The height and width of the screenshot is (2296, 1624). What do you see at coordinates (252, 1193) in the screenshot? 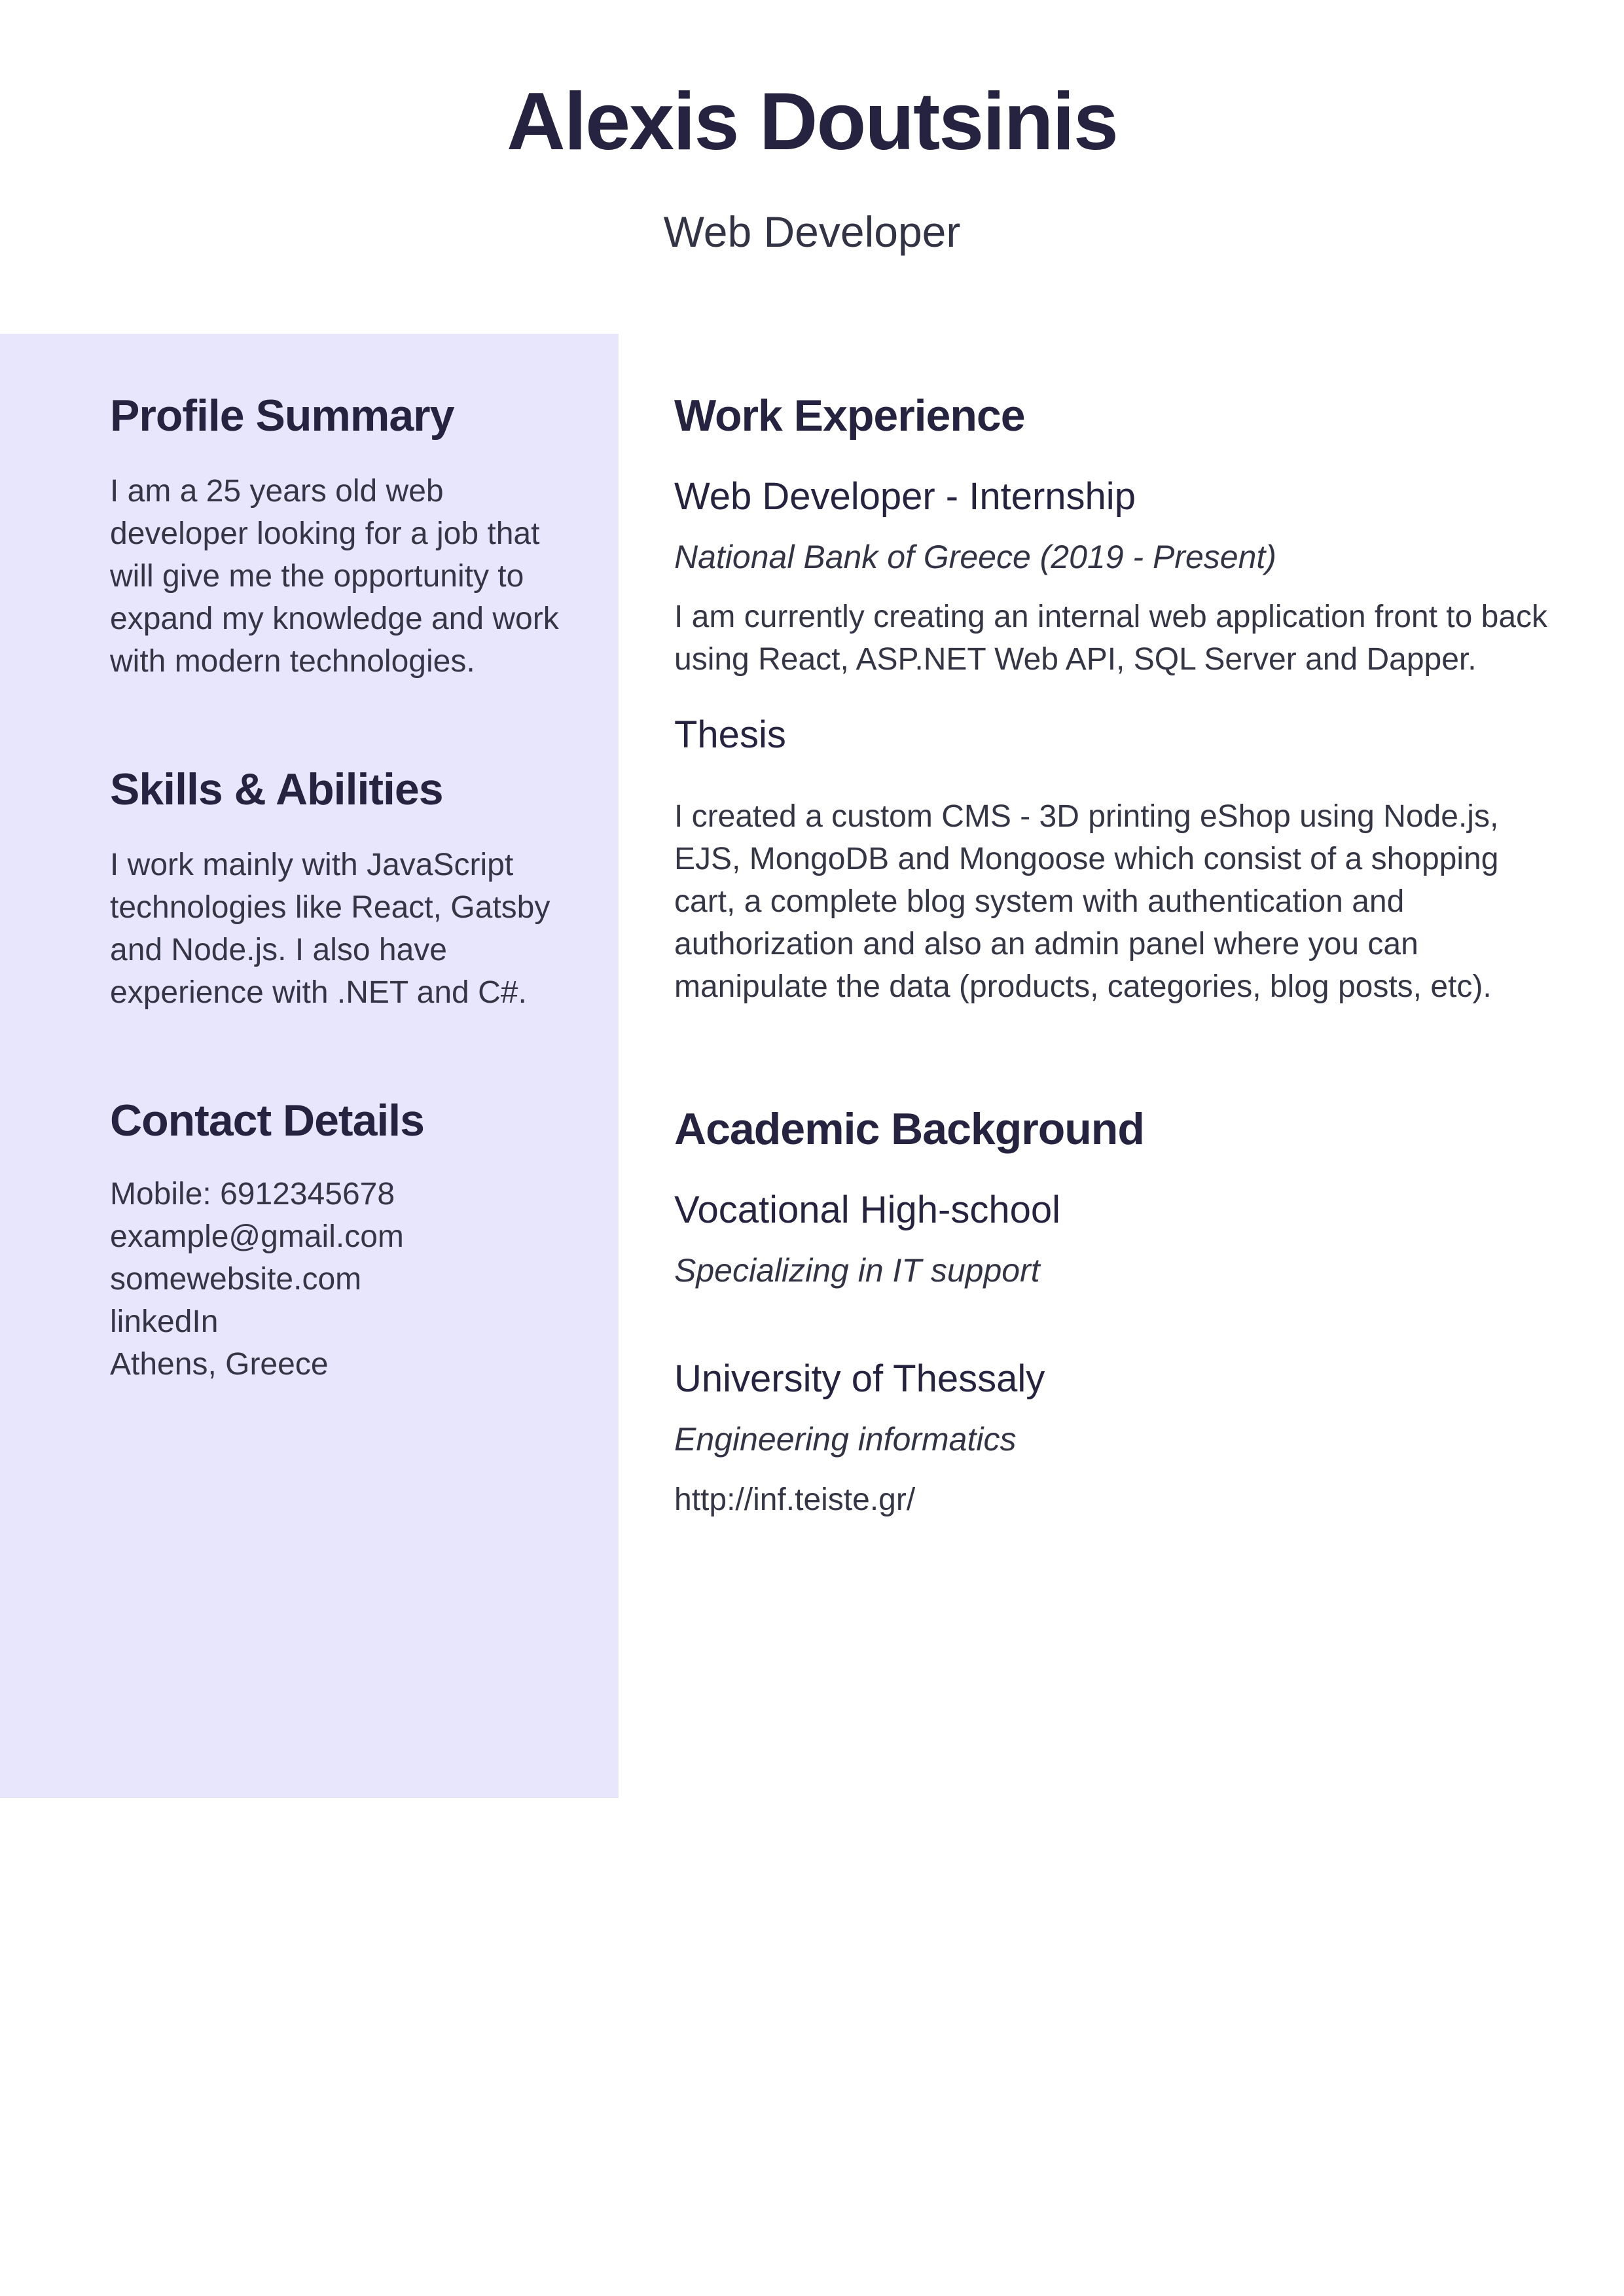
I see `contact-mobile: Mobile: 6912345678` at bounding box center [252, 1193].